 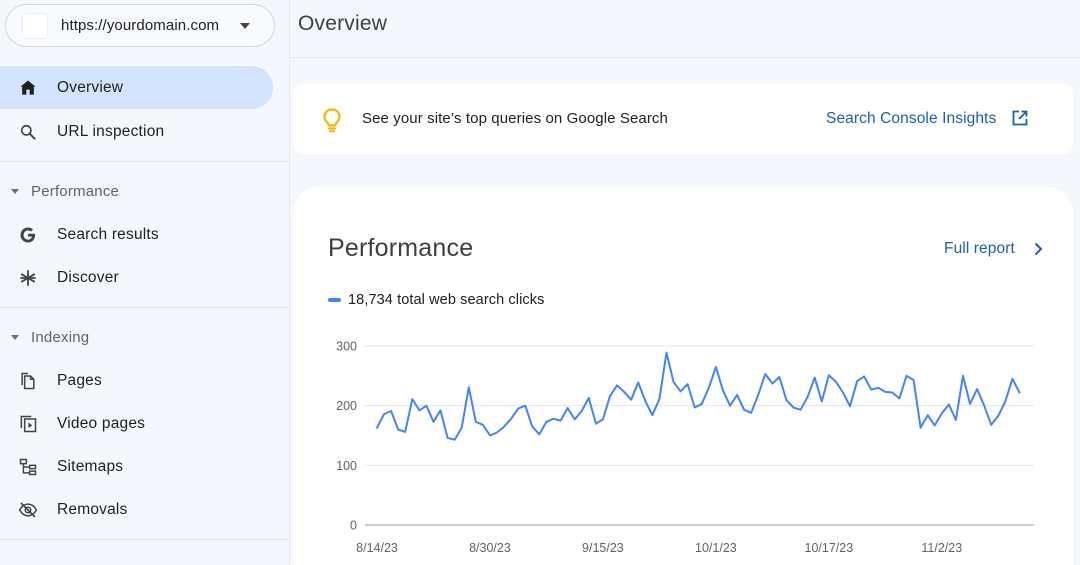 What do you see at coordinates (346, 466) in the screenshot?
I see `y-tick-label: 100` at bounding box center [346, 466].